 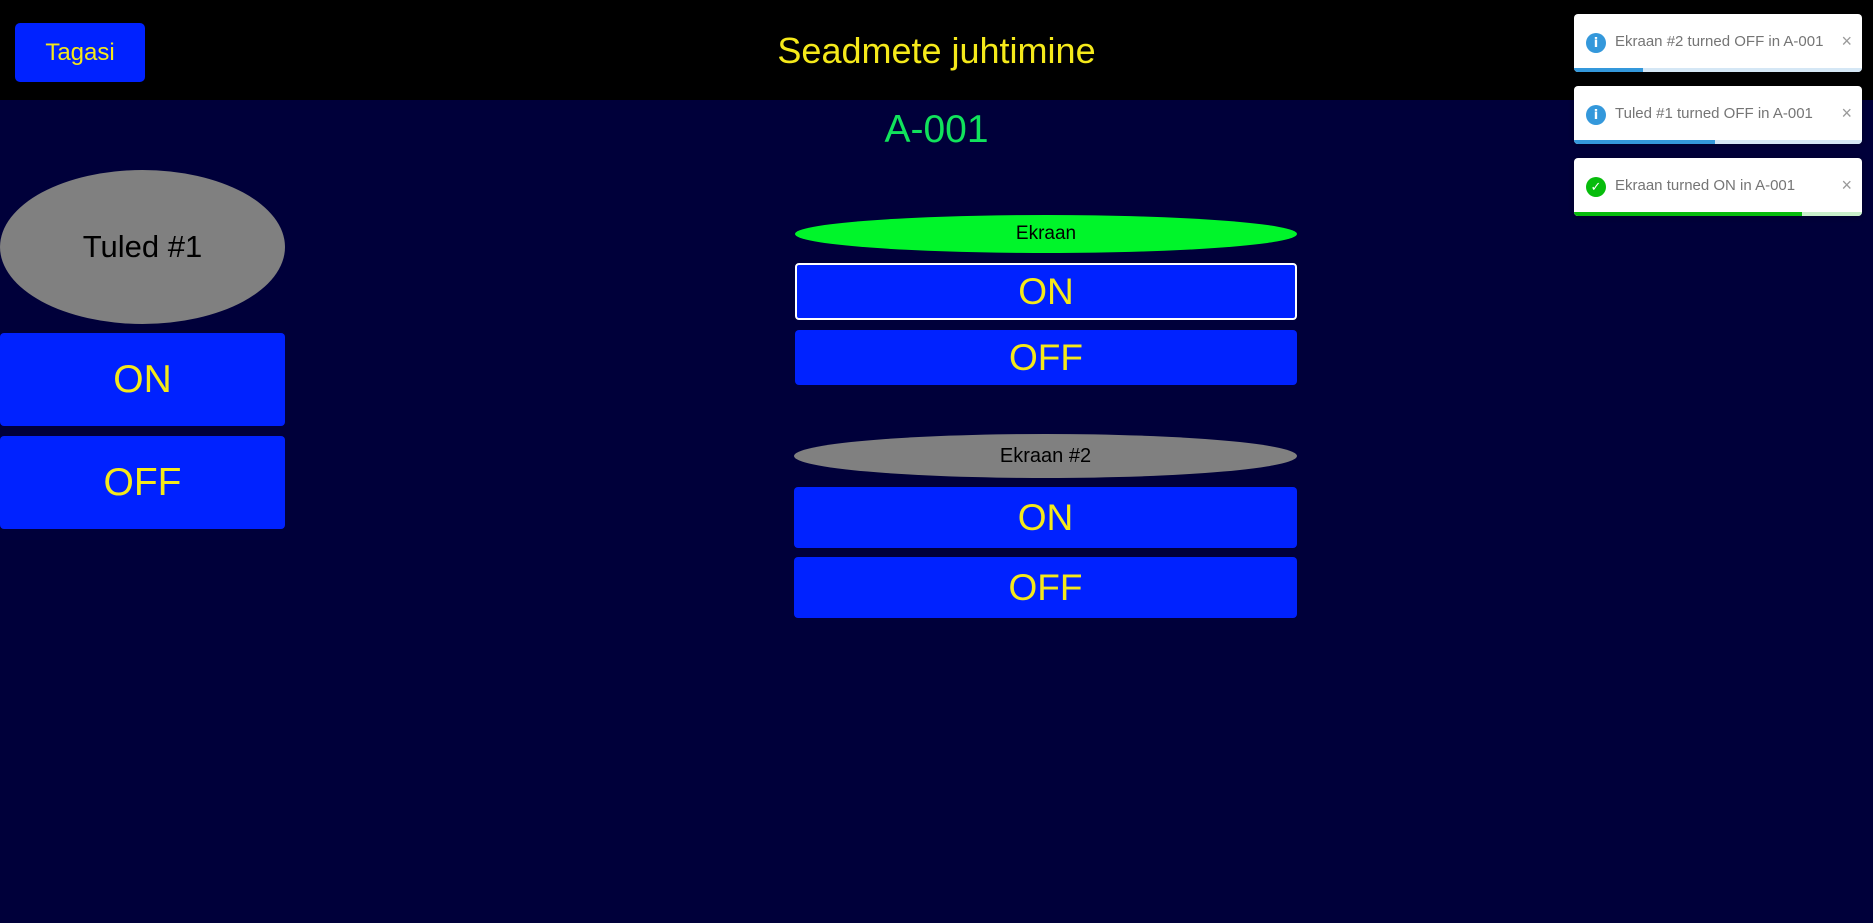 I want to click on device-status-screen-1: Ekraan, so click(x=1046, y=234).